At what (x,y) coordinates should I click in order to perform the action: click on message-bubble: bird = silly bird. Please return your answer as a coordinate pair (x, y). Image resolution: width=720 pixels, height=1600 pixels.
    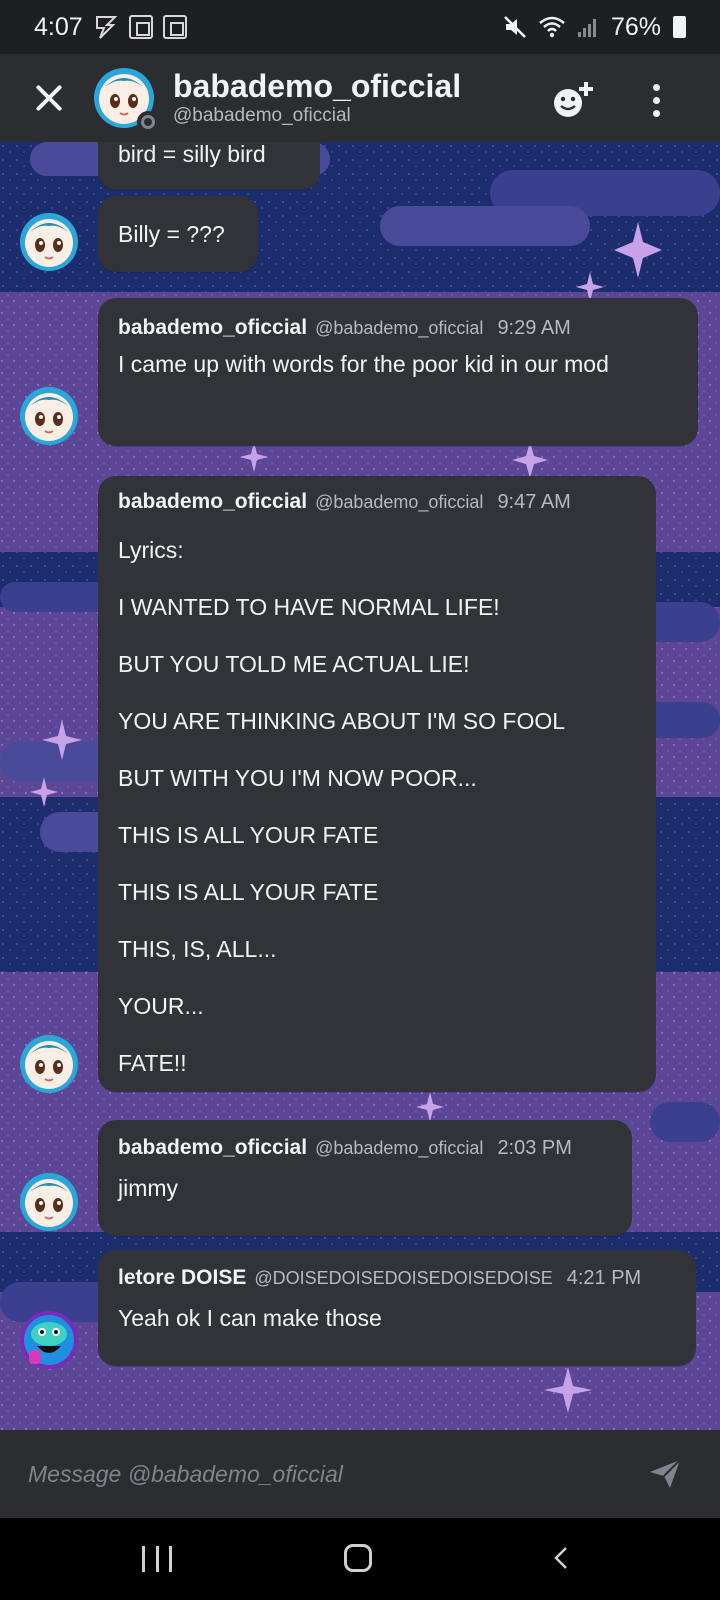
    Looking at the image, I should click on (209, 166).